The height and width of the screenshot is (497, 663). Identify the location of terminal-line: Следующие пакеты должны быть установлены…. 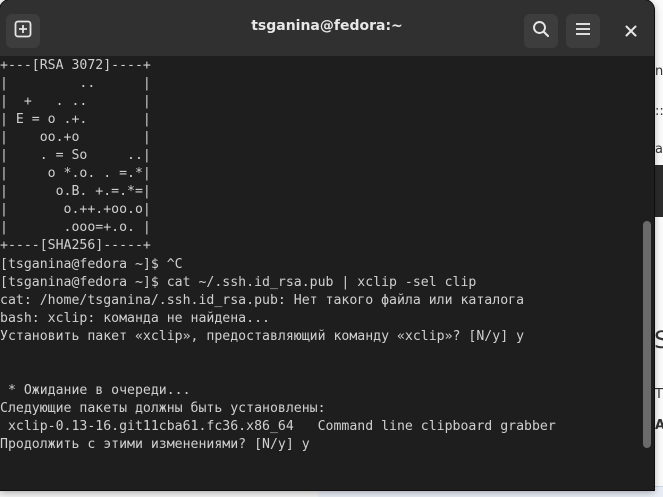
(163, 408).